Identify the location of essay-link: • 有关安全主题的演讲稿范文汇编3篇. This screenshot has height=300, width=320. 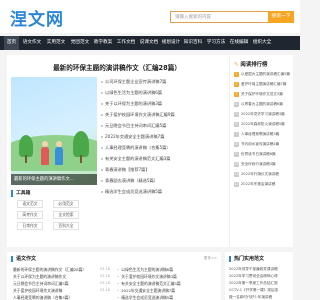
(167, 284).